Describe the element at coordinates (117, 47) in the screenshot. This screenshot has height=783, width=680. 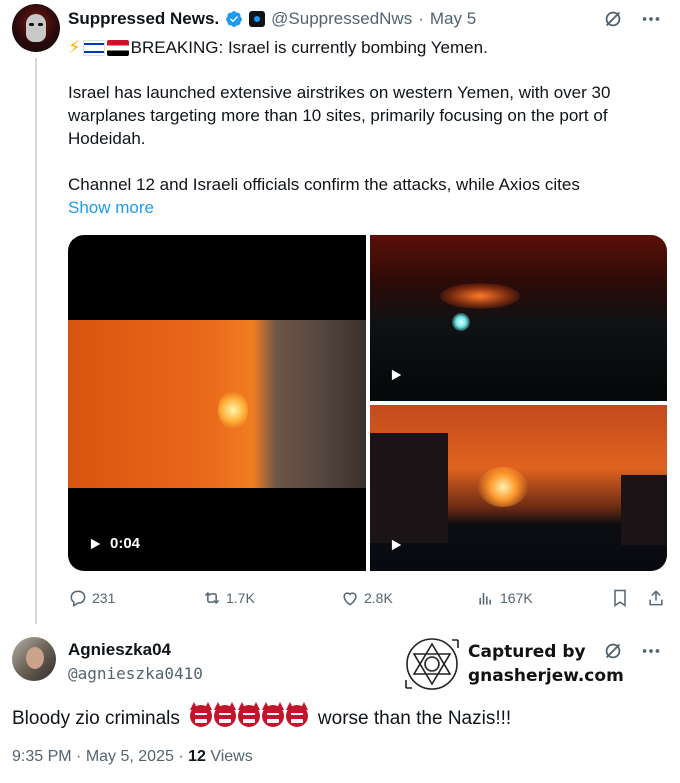
I see `yemen-flag-icon` at that location.